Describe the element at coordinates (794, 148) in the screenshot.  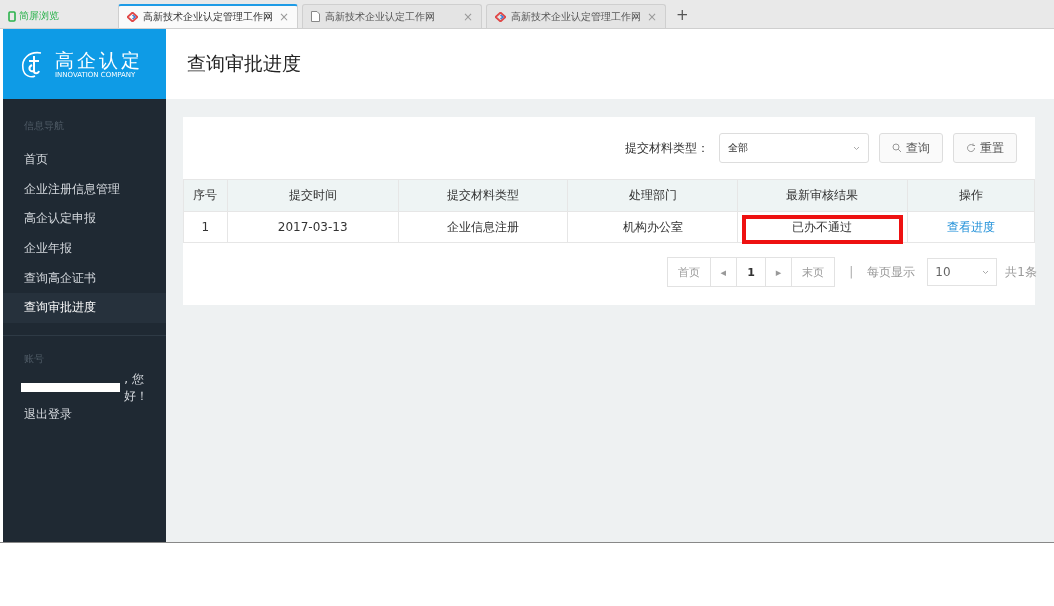
I see `material-type-dropdown: 全部` at that location.